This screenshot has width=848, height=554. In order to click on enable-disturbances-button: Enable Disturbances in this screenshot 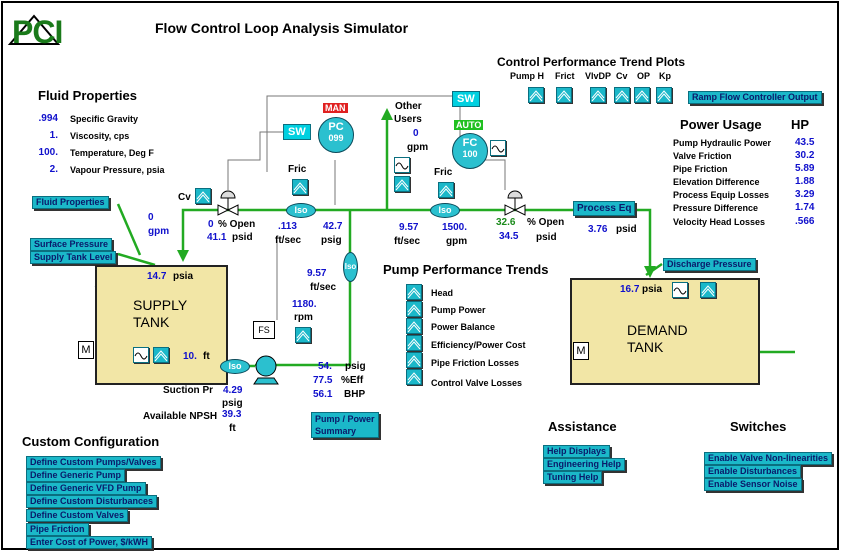, I will do `click(753, 471)`.